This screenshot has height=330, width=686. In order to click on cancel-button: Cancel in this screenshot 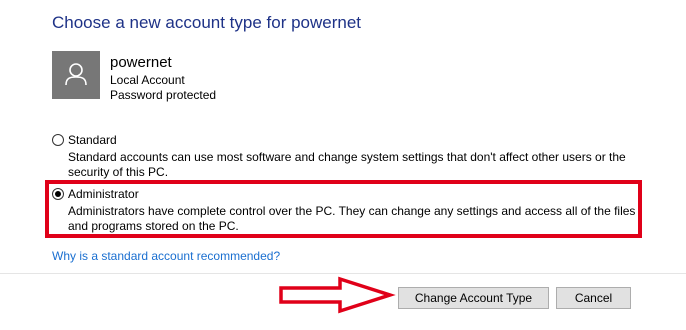, I will do `click(593, 298)`.